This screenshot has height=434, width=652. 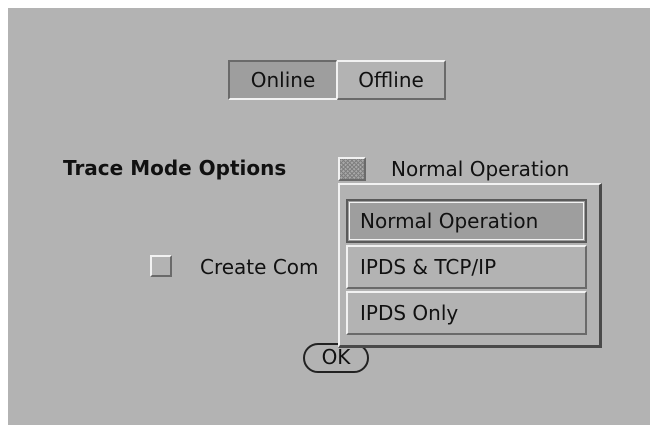 I want to click on trace-mode-options-label: Trace Mode Options, so click(x=175, y=168).